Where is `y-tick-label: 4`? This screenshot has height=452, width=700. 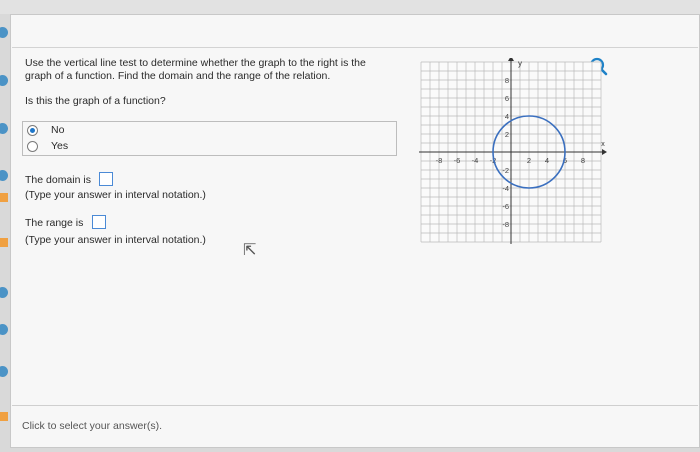
y-tick-label: 4 is located at coordinates (507, 116).